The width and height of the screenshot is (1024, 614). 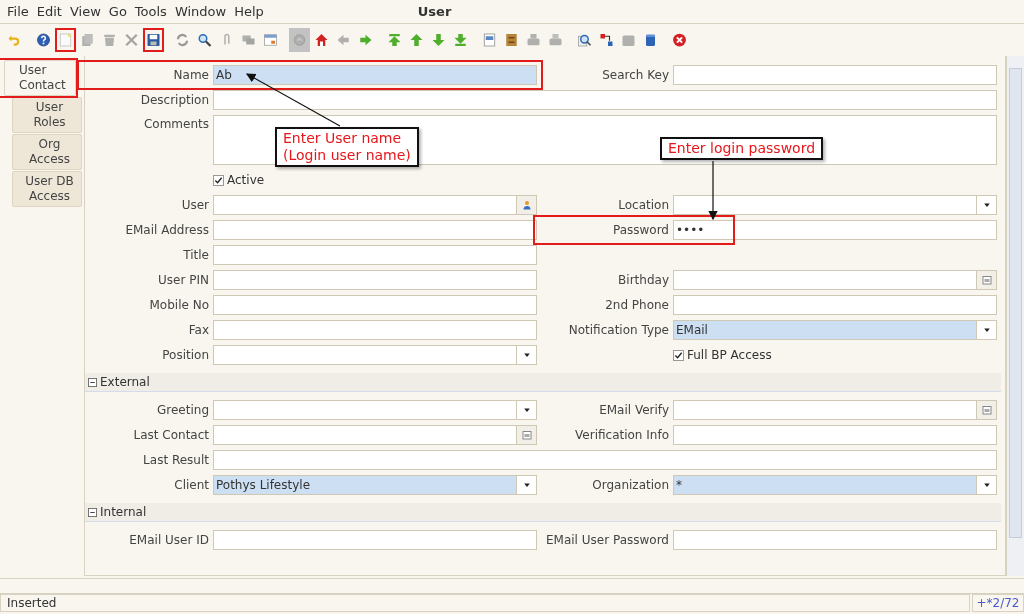 I want to click on refresh-icon, so click(x=182, y=40).